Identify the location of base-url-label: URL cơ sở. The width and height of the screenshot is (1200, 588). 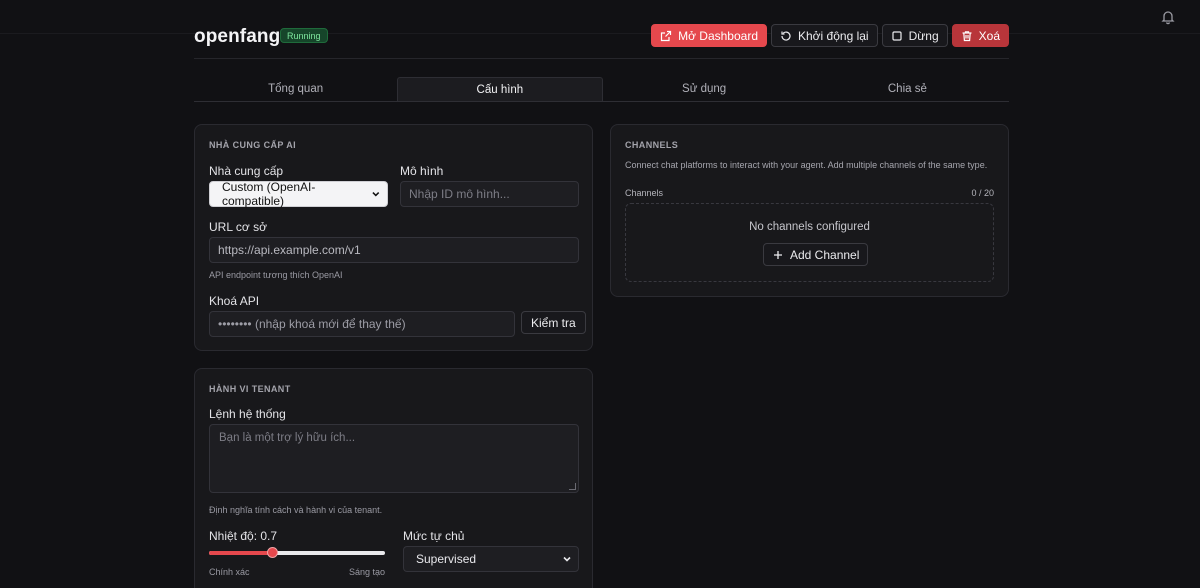
(238, 227).